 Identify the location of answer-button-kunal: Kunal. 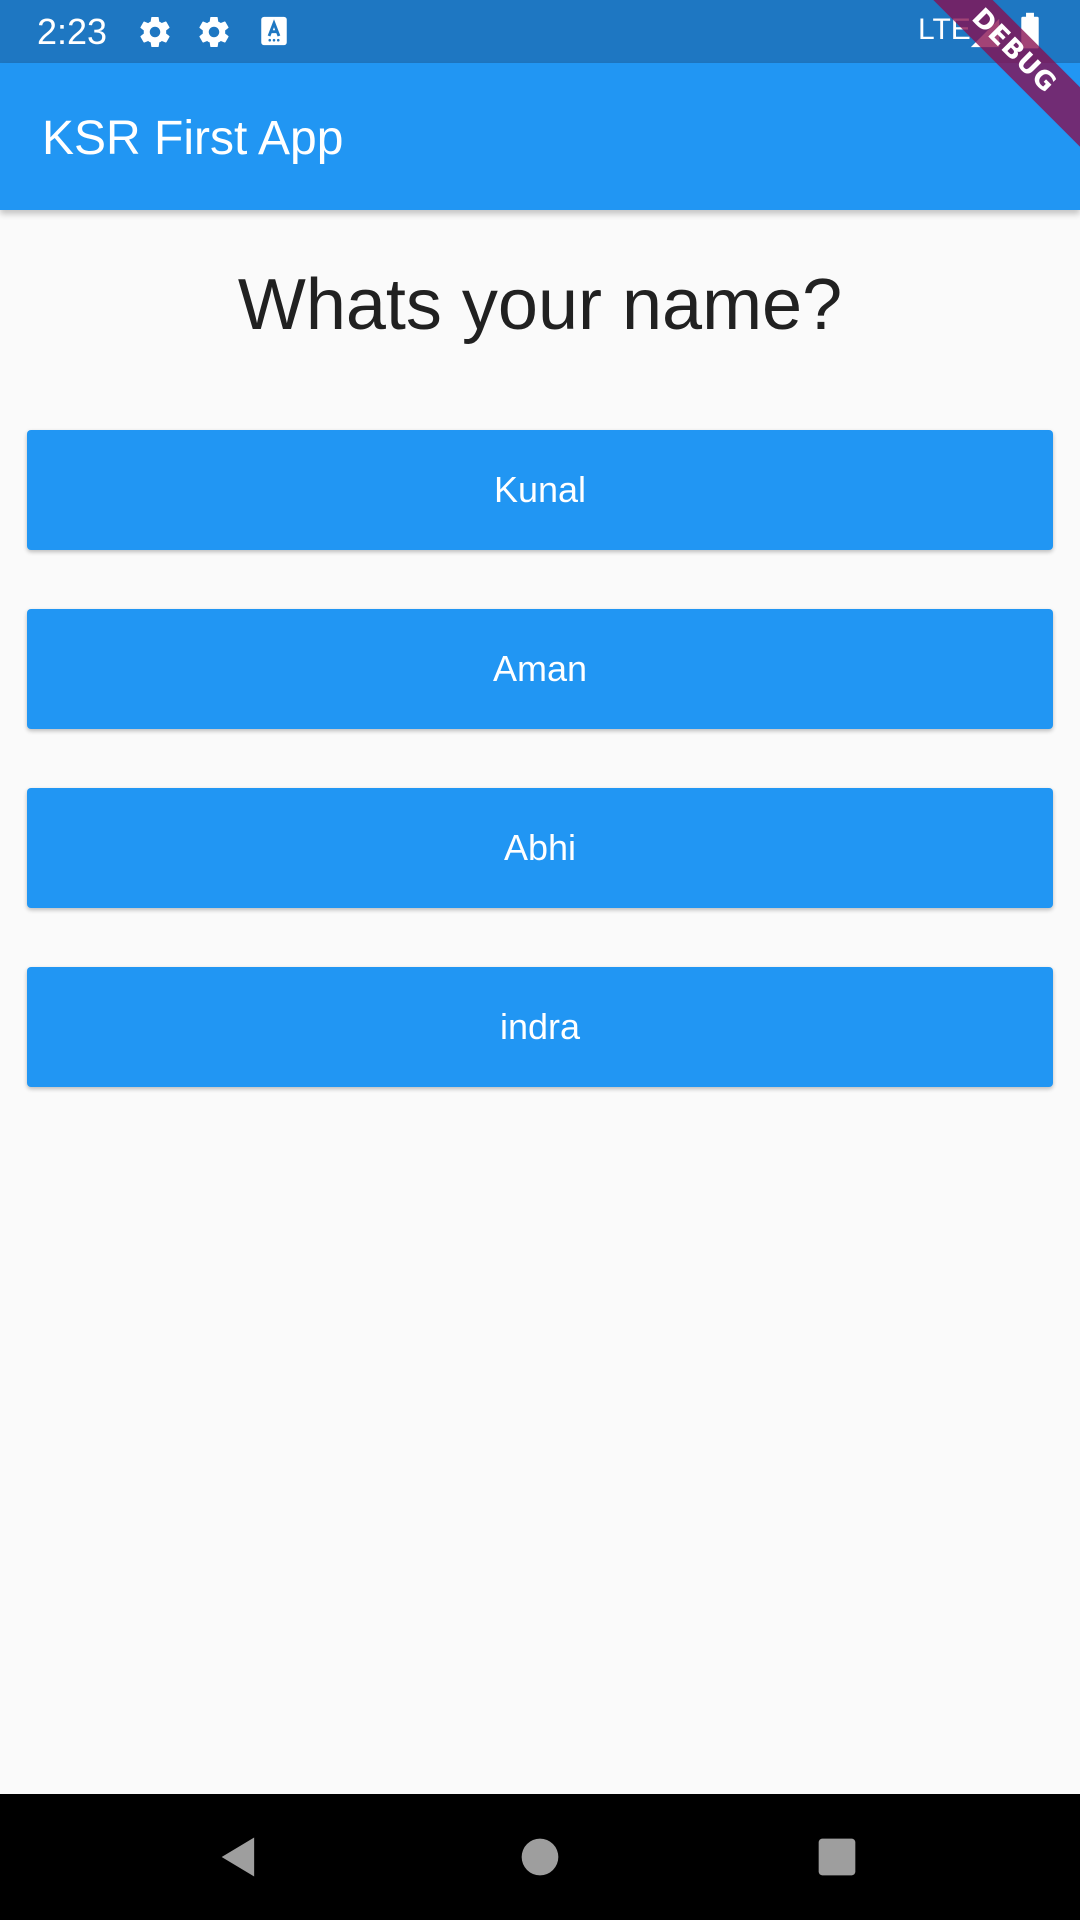
(540, 490).